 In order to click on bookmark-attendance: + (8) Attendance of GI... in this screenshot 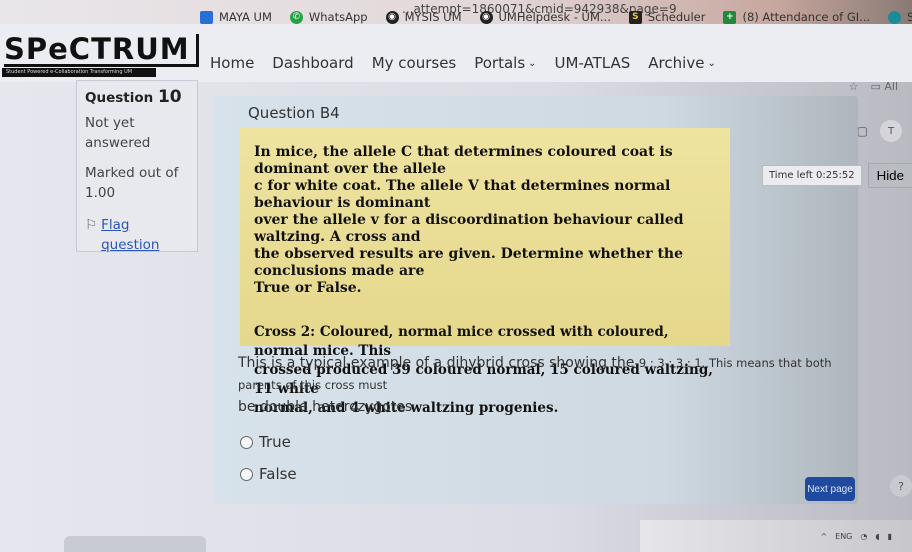, I will do `click(796, 17)`.